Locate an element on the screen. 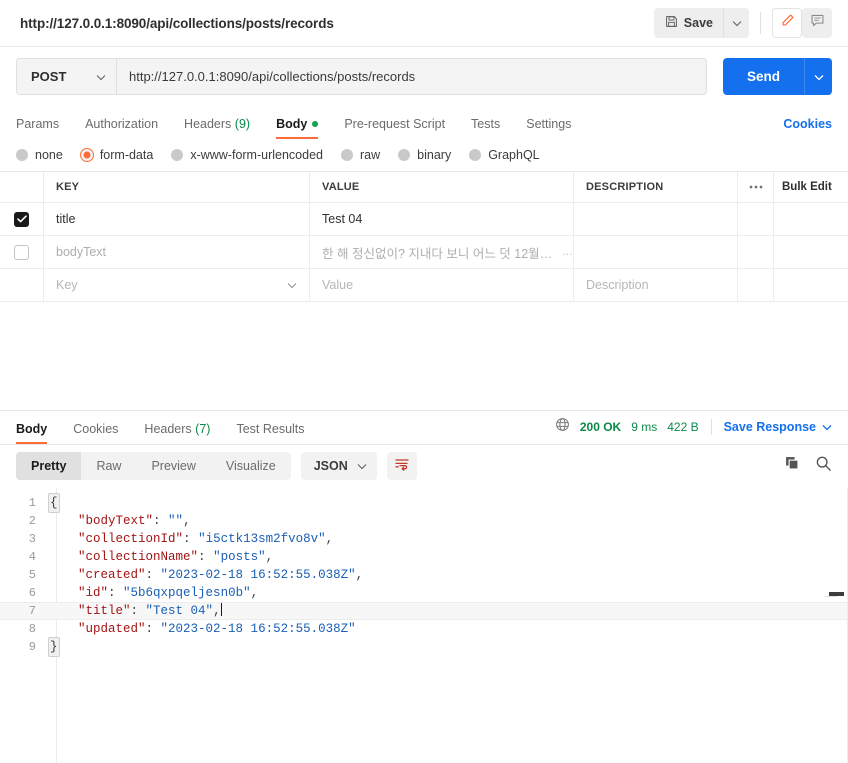 The height and width of the screenshot is (763, 848). response-tab-test-results: Test Results is located at coordinates (270, 433).